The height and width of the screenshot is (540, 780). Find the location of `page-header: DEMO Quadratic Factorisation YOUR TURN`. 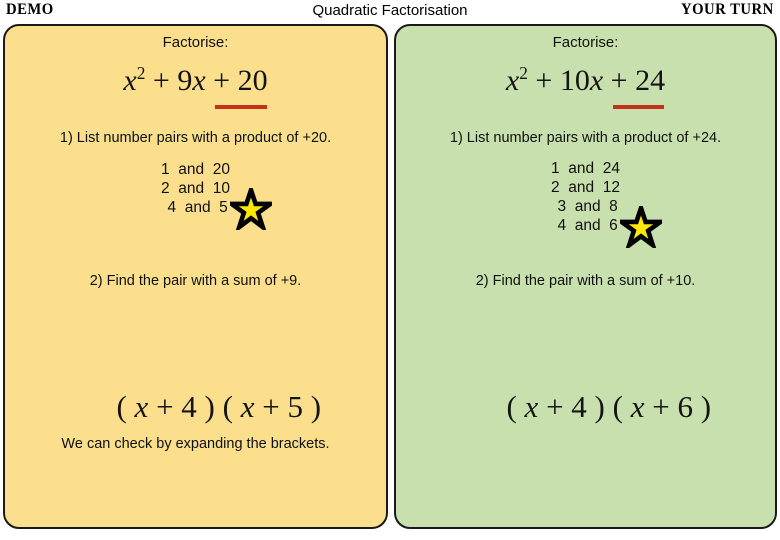

page-header: DEMO Quadratic Factorisation YOUR TURN is located at coordinates (390, 12).